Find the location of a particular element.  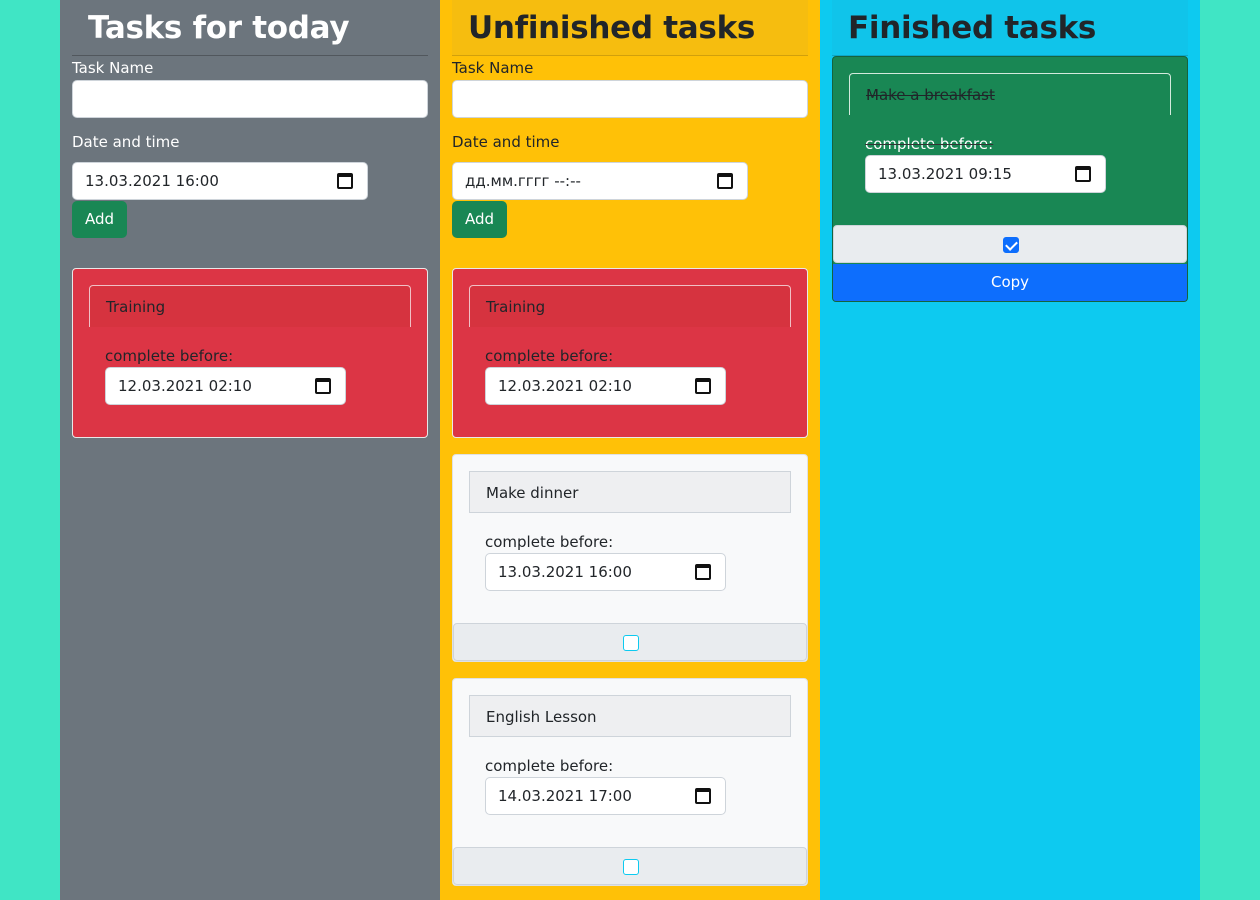

copy-button: Copy is located at coordinates (1010, 282).